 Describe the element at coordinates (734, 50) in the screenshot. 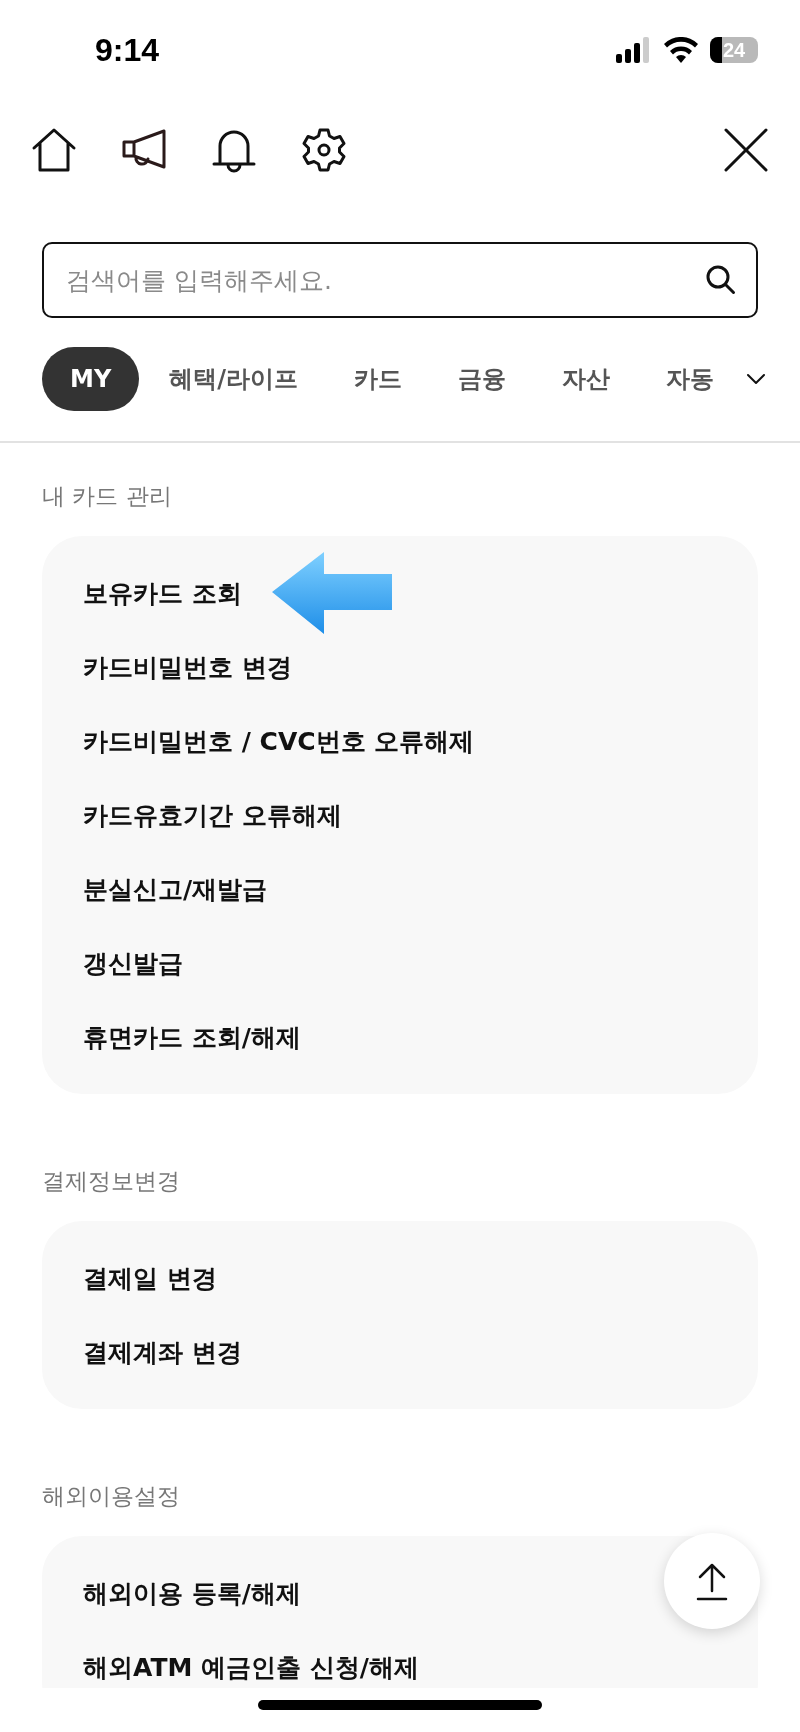

I see `battery-icon: 24` at that location.